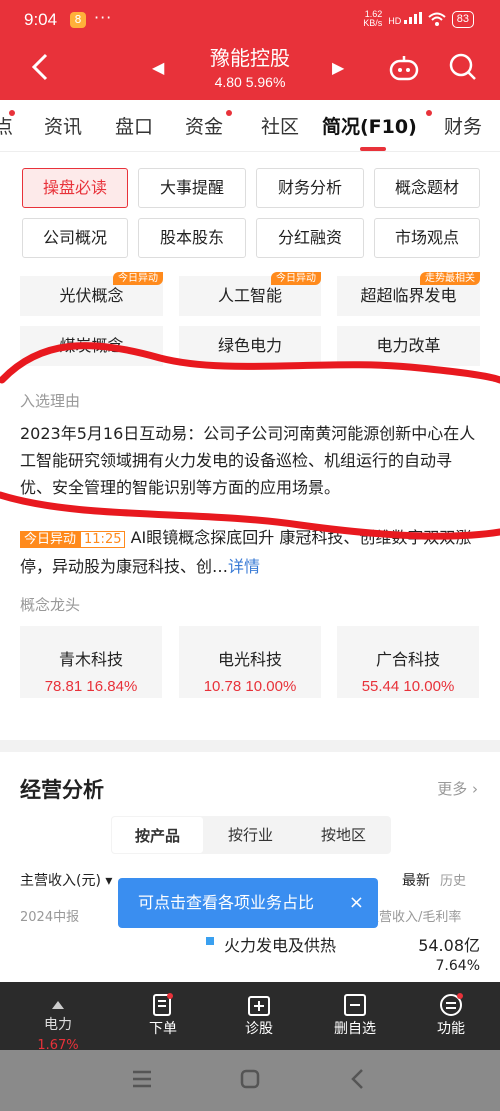  I want to click on functions-button: 功能, so click(451, 1015).